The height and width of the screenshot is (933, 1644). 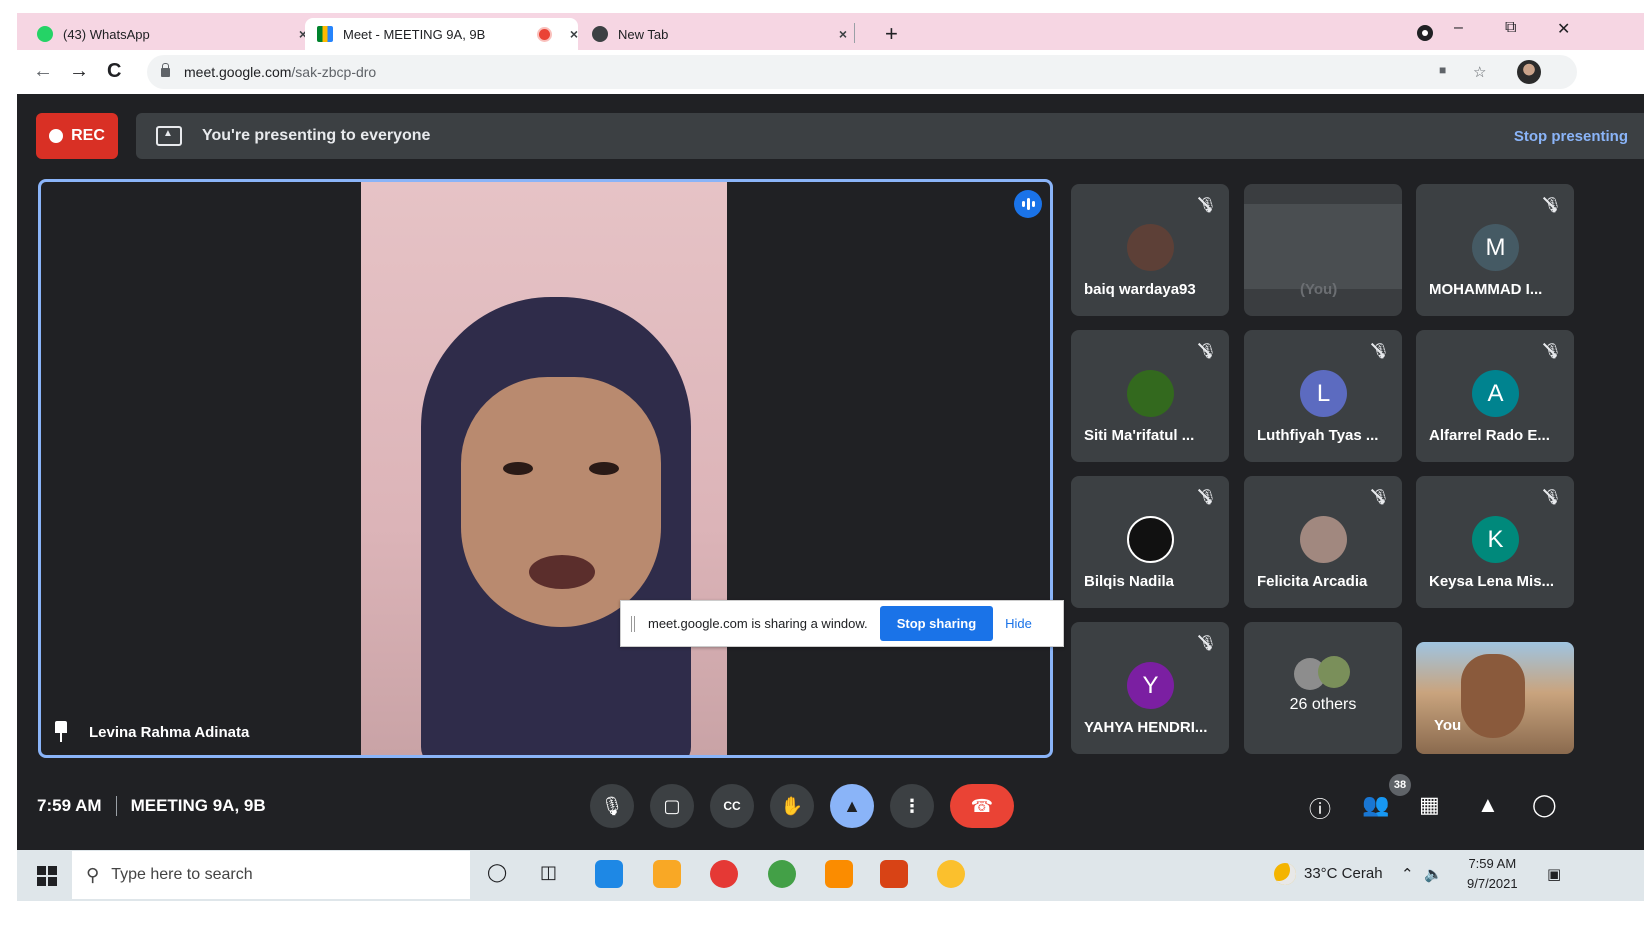 I want to click on edge-icon, so click(x=609, y=874).